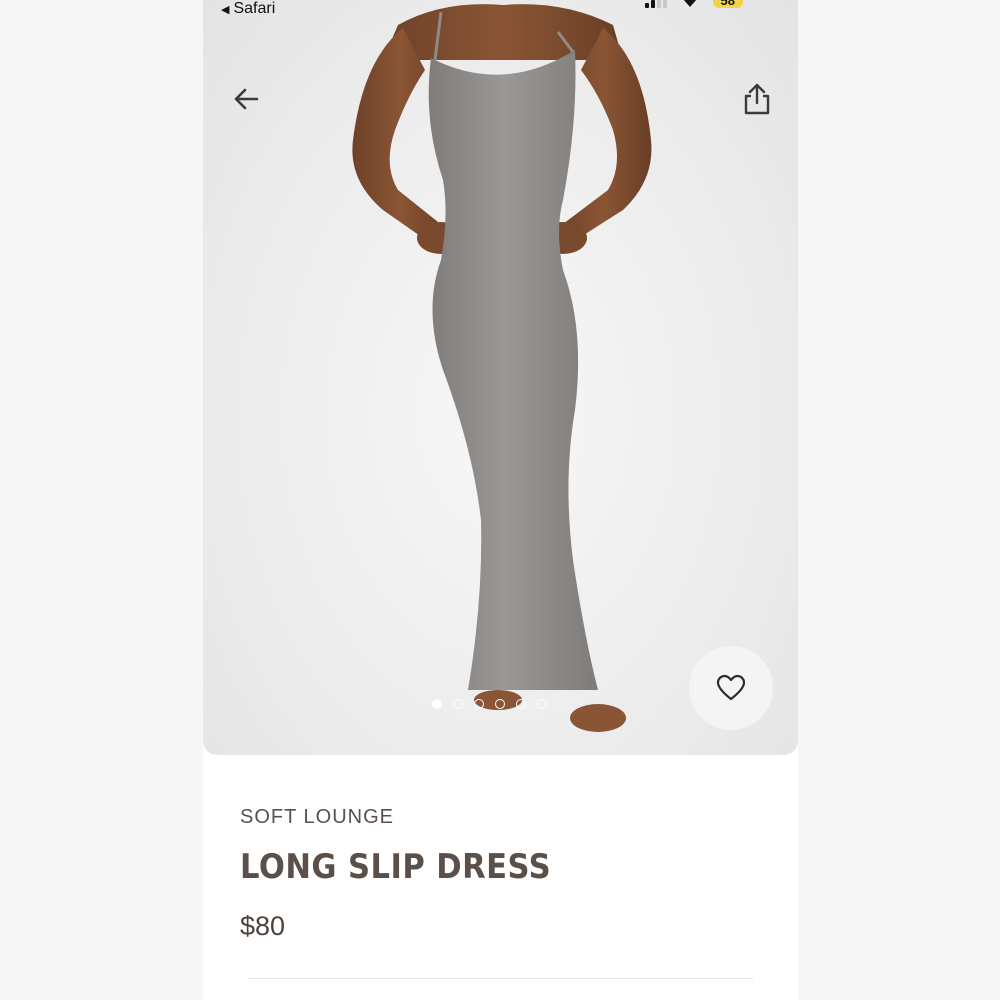  What do you see at coordinates (225, 9) in the screenshot?
I see `back-triangle-icon: ◀` at bounding box center [225, 9].